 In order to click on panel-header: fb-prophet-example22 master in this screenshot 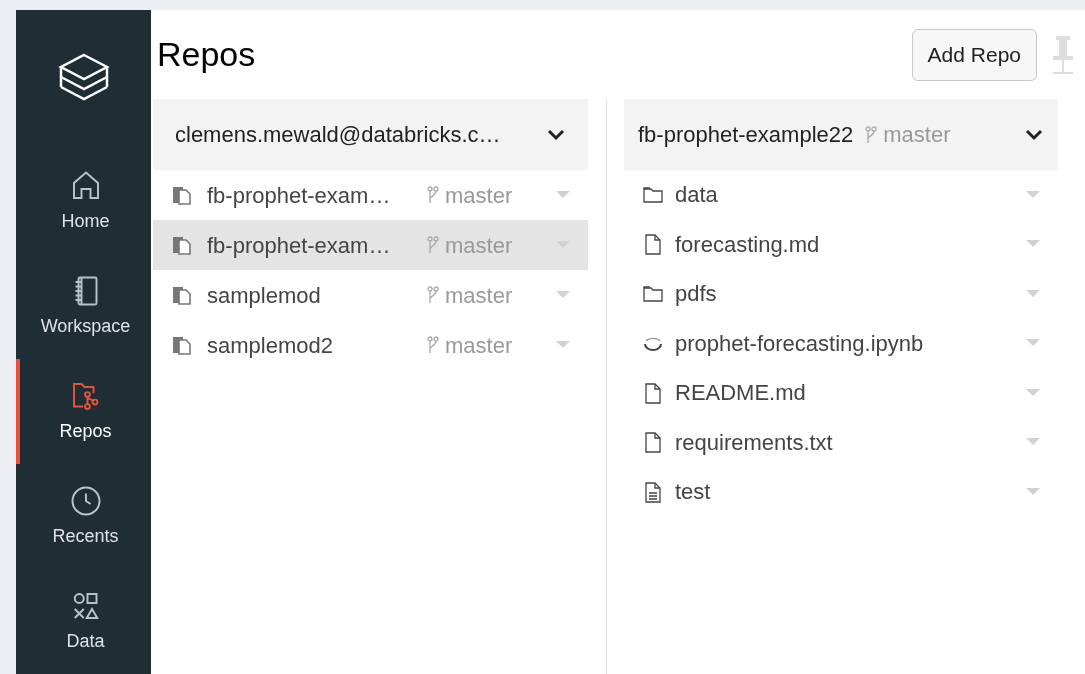, I will do `click(841, 134)`.